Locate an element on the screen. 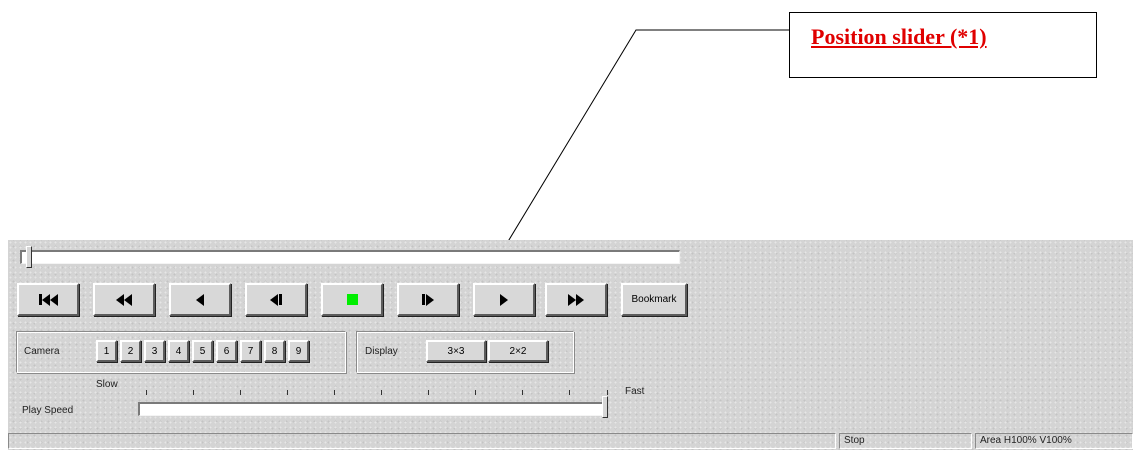  bookmark-label: Bookmark is located at coordinates (654, 299).